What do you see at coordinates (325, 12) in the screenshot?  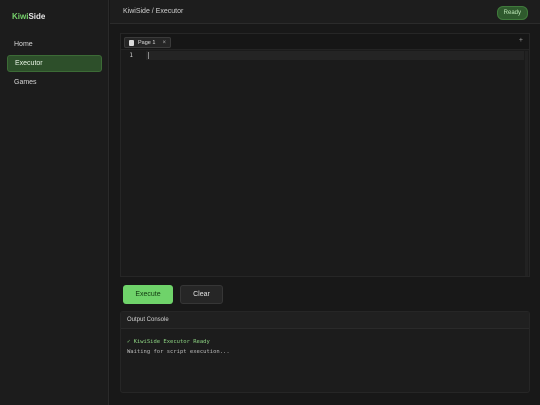 I see `top-bar: KiwiSide / Executor Ready` at bounding box center [325, 12].